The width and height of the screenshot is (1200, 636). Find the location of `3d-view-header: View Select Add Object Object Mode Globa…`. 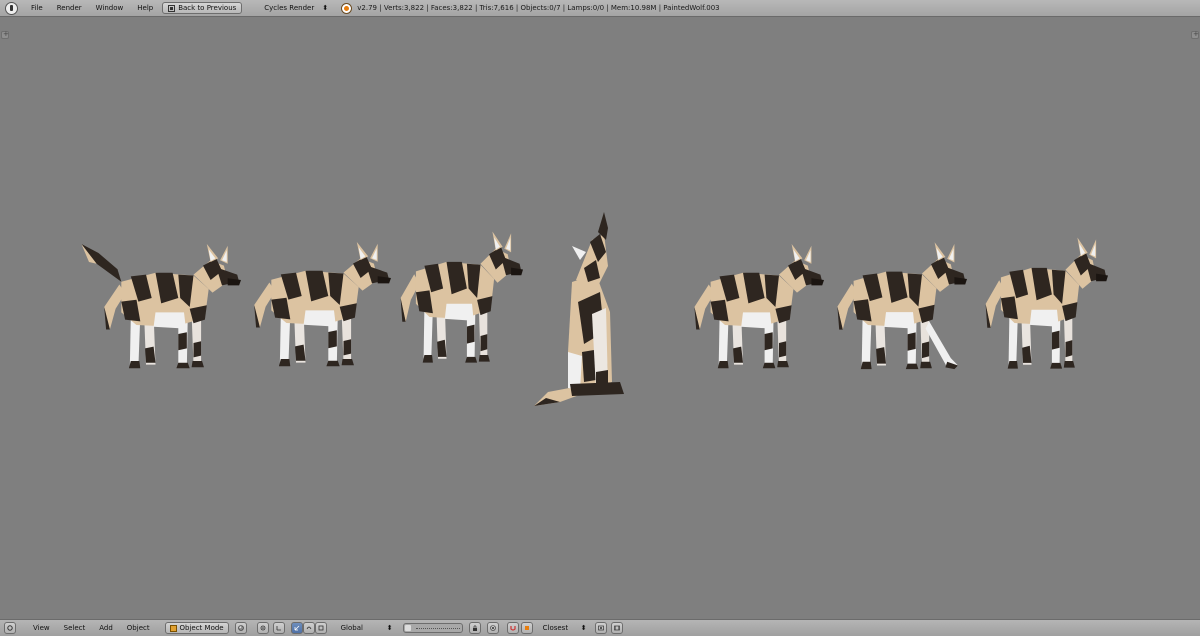

3d-view-header: View Select Add Object Object Mode Globa… is located at coordinates (600, 627).